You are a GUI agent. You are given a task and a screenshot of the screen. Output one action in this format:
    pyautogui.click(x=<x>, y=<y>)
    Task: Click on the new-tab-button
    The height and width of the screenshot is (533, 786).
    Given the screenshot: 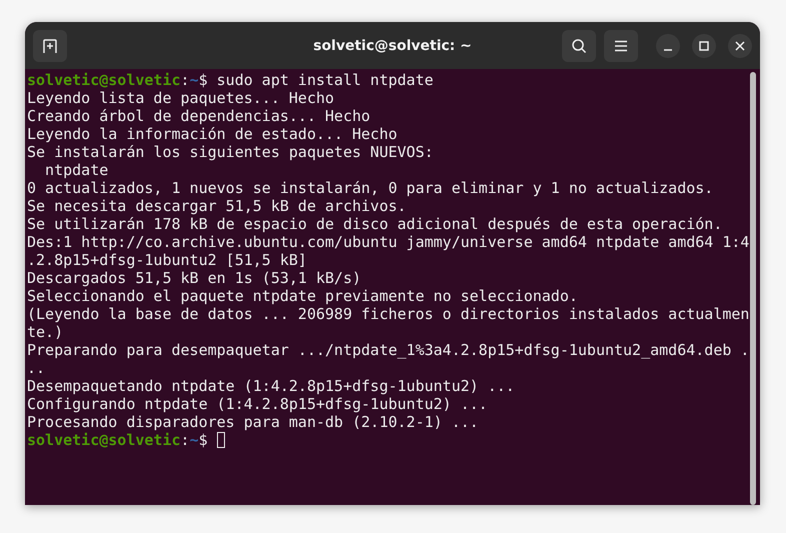 What is the action you would take?
    pyautogui.click(x=50, y=46)
    